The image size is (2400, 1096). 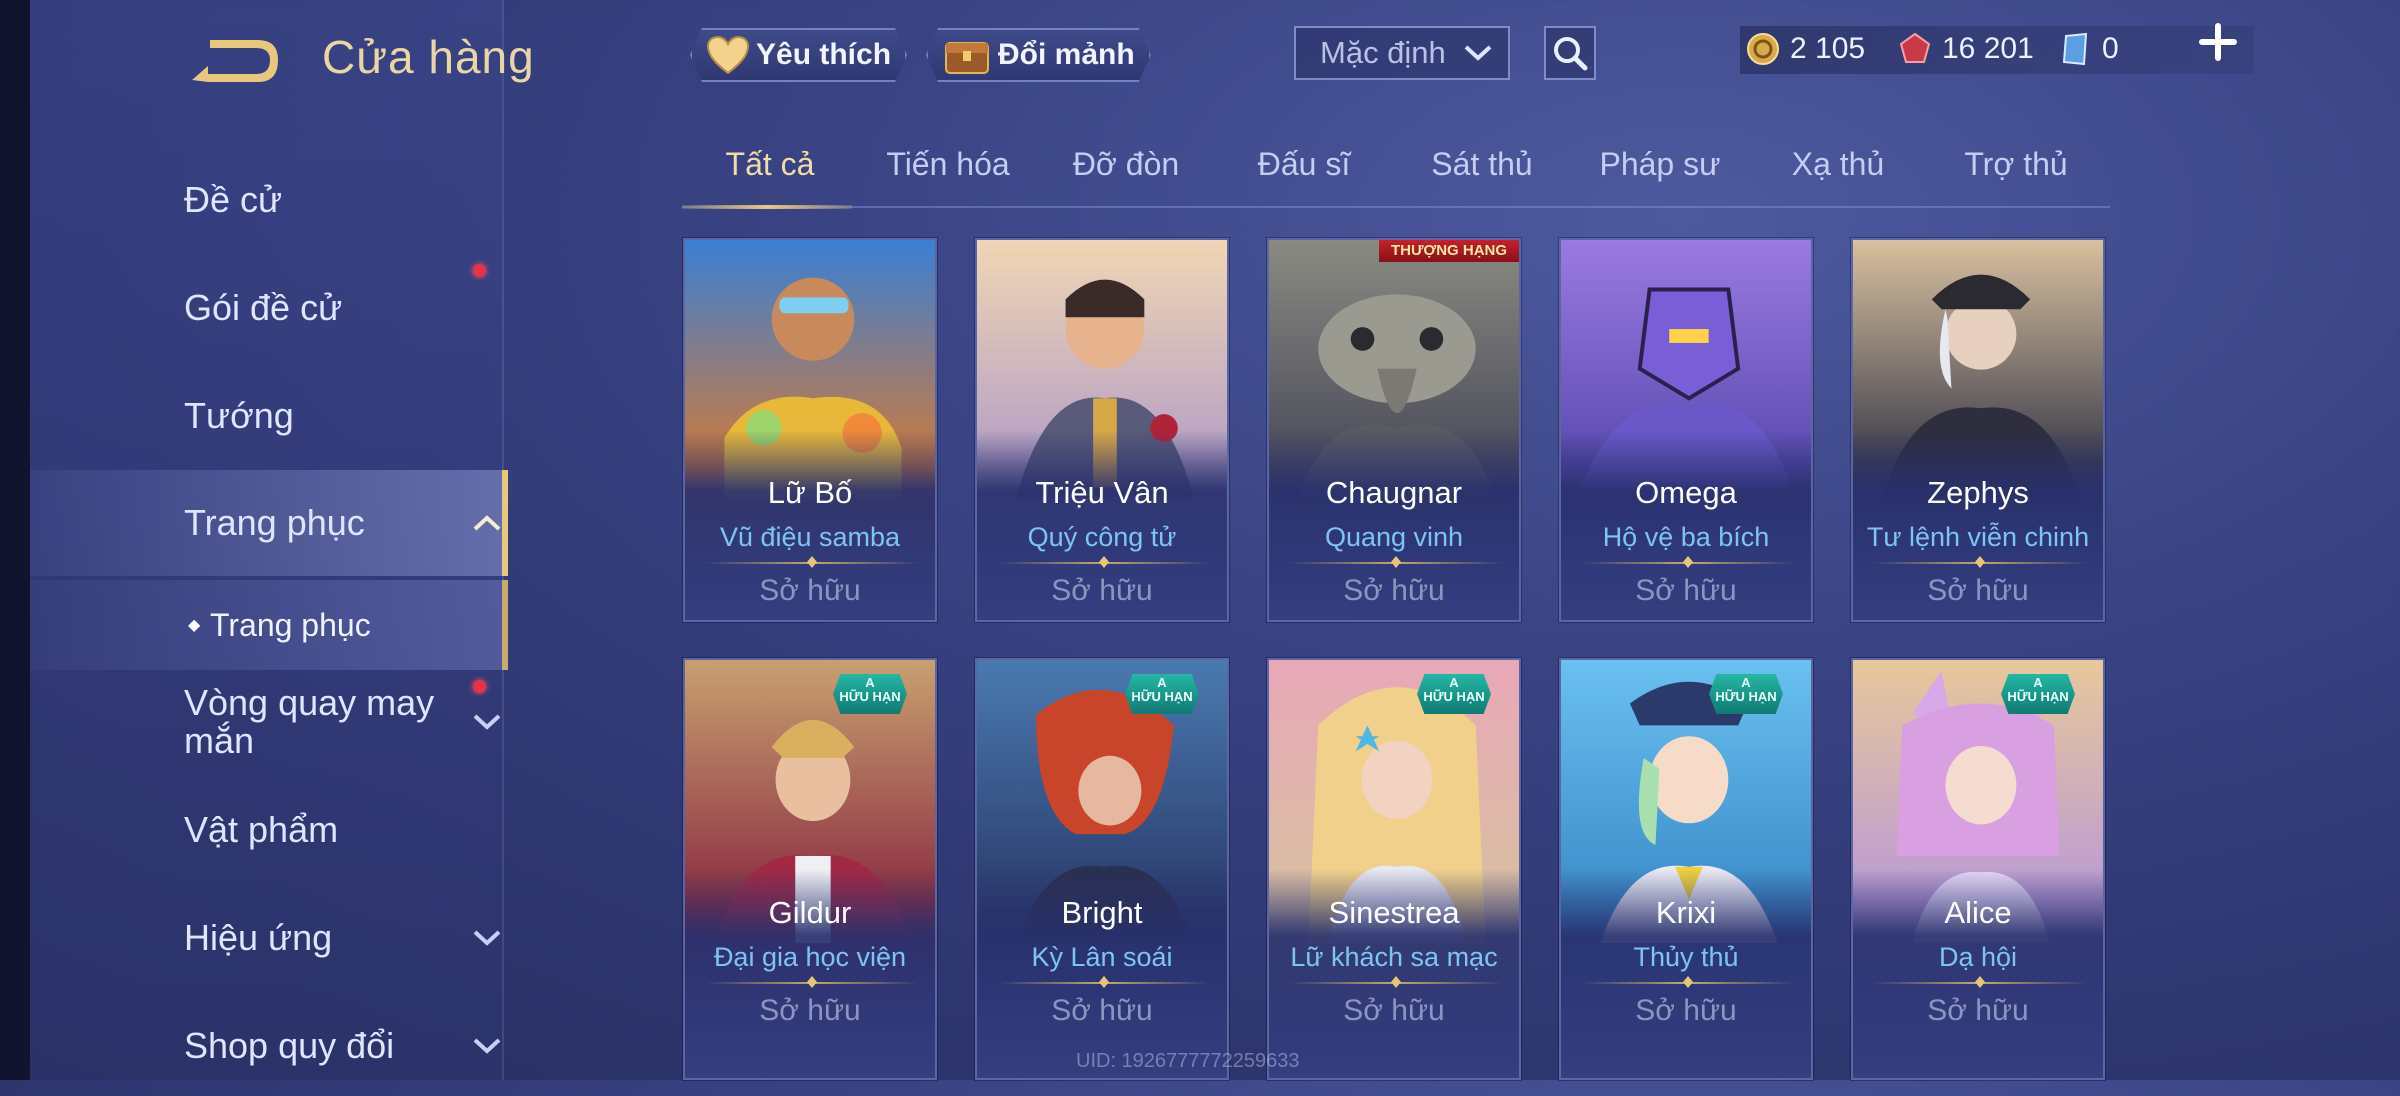 What do you see at coordinates (261, 829) in the screenshot?
I see `sidebar-item-label: Vật phẩm` at bounding box center [261, 829].